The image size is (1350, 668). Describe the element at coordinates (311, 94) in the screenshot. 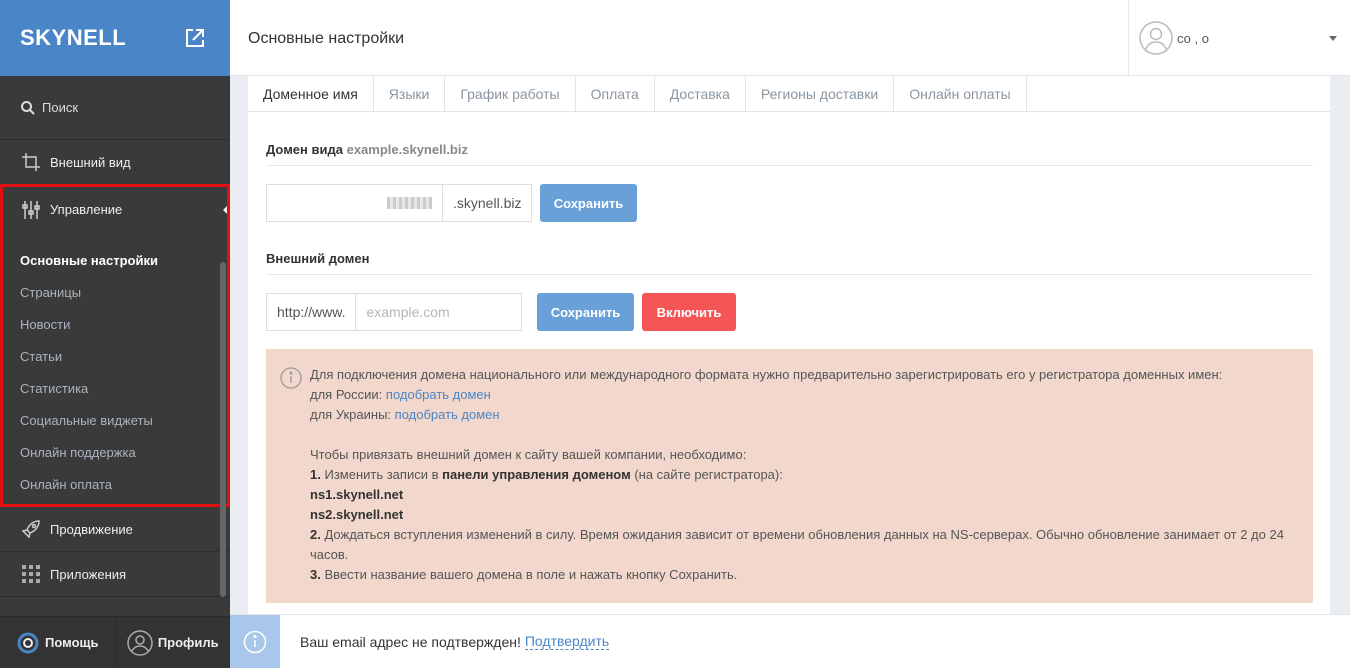

I see `tab-domain-name: Доменное имя` at that location.